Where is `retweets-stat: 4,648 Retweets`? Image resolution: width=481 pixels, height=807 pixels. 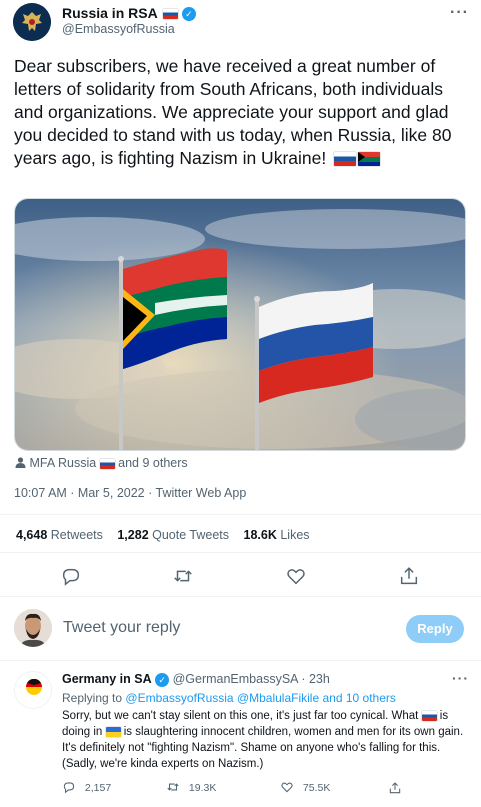 retweets-stat: 4,648 Retweets is located at coordinates (59, 535).